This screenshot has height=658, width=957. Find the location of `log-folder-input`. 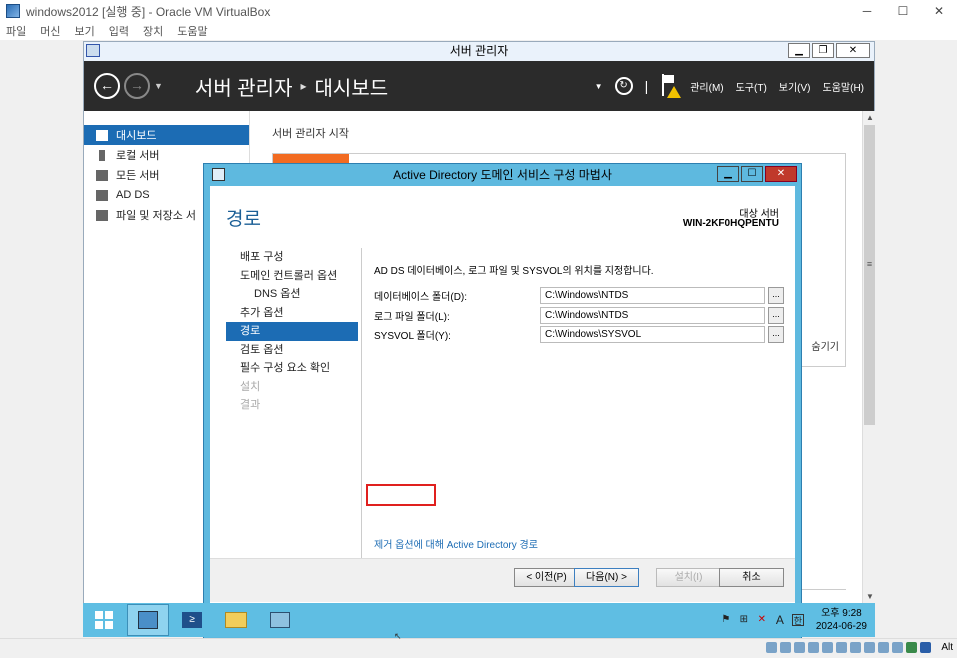

log-folder-input is located at coordinates (652, 315).